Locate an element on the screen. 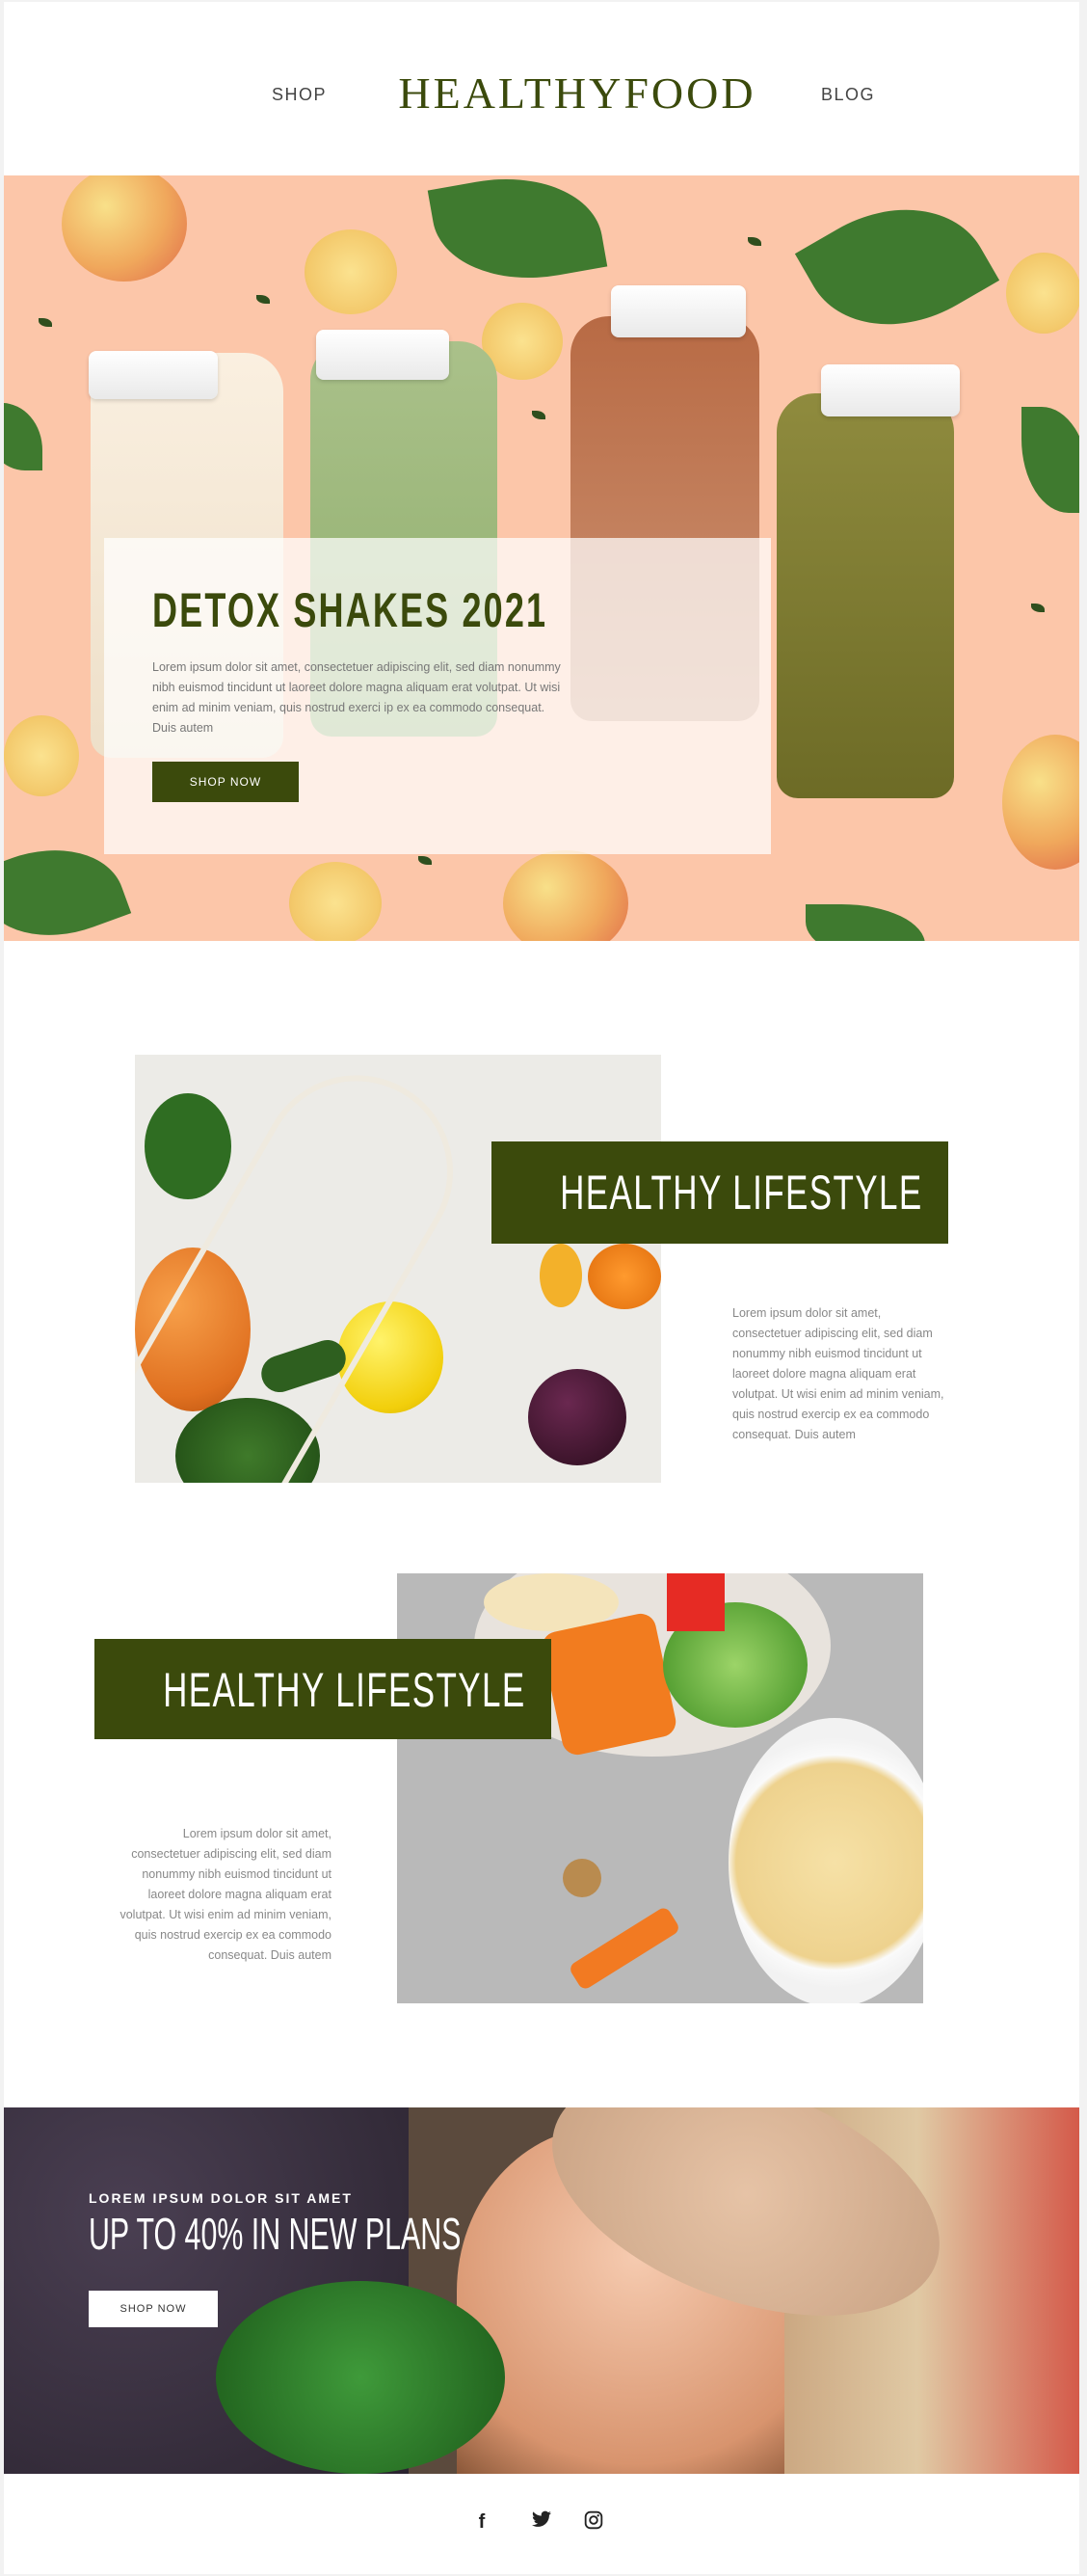 The width and height of the screenshot is (1087, 2576). tomato-image is located at coordinates (696, 1602).